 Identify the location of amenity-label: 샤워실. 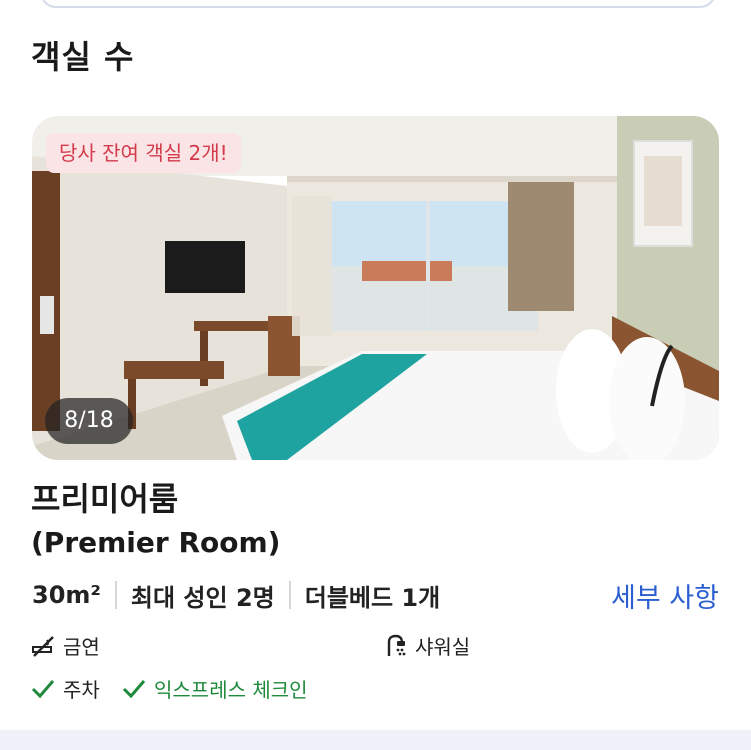
(443, 647).